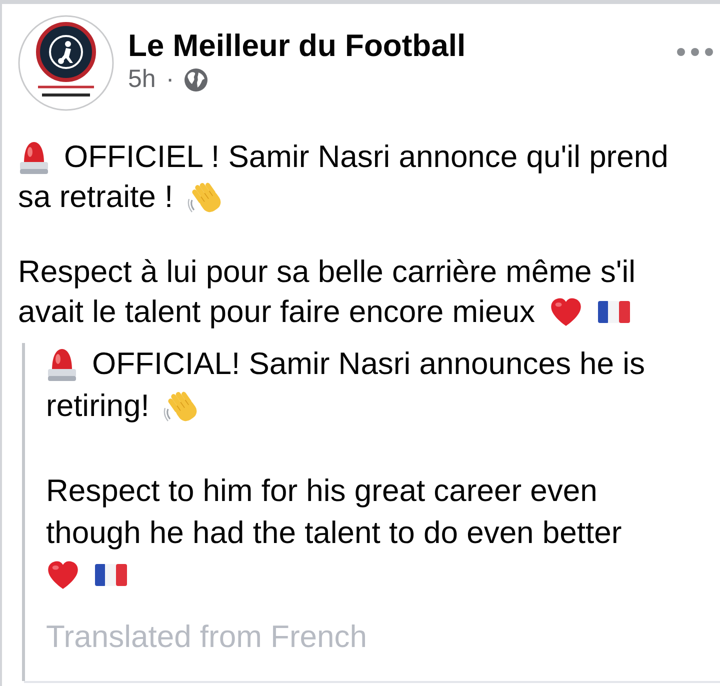 This screenshot has height=686, width=720. What do you see at coordinates (322, 491) in the screenshot?
I see `translated-text-line: Respect to him for his great career even` at bounding box center [322, 491].